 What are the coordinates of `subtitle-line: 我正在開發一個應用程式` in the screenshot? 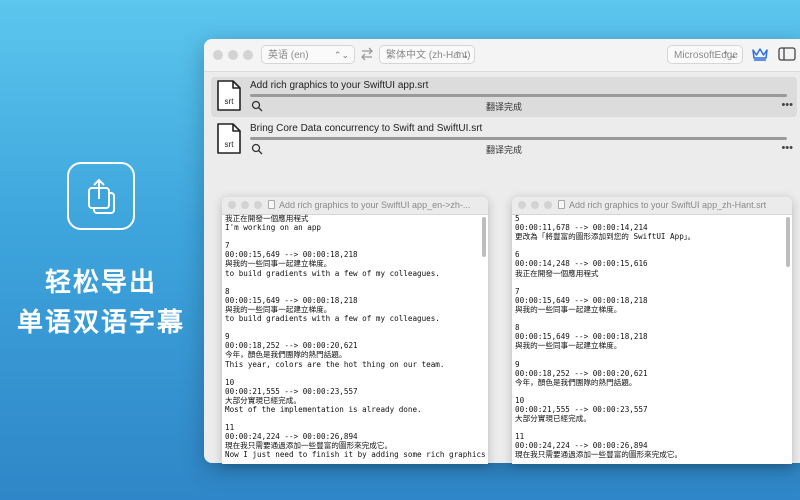 It's located at (557, 273).